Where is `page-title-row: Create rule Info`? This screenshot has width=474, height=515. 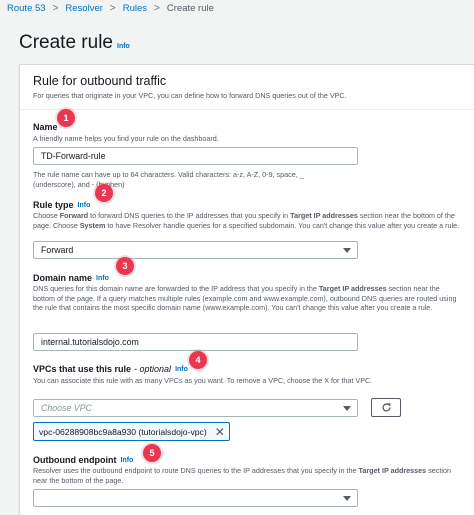 page-title-row: Create rule Info is located at coordinates (74, 43).